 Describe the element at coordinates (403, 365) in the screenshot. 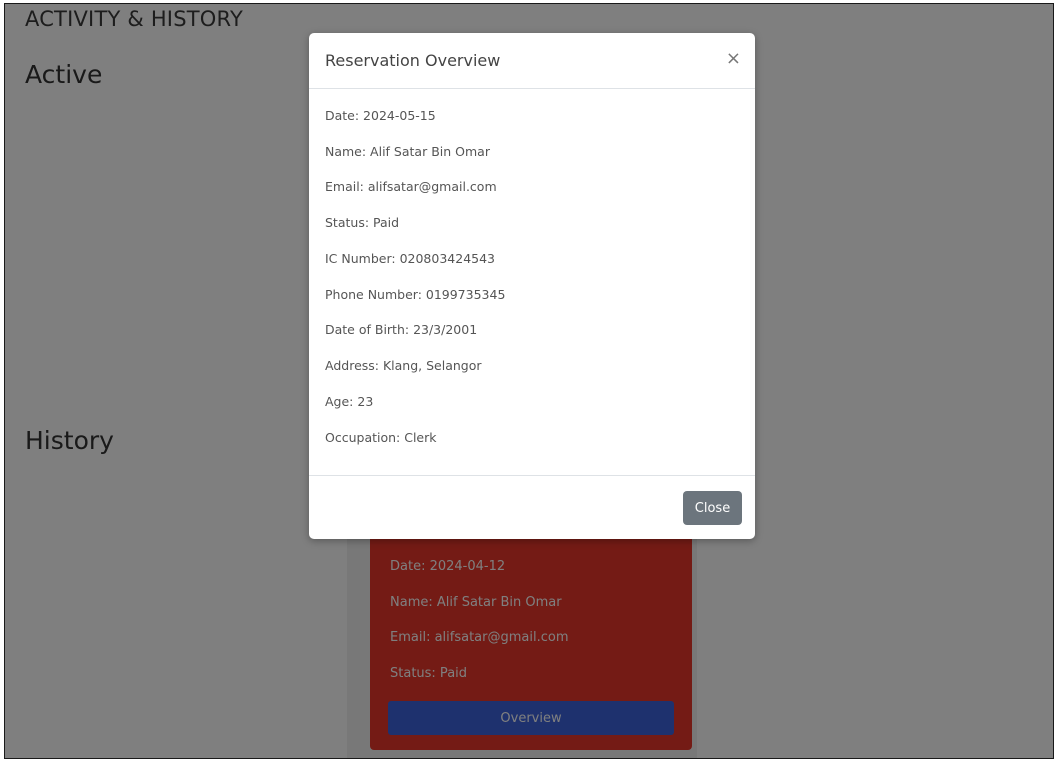

I see `field-address: Address: Klang, Selangor` at that location.